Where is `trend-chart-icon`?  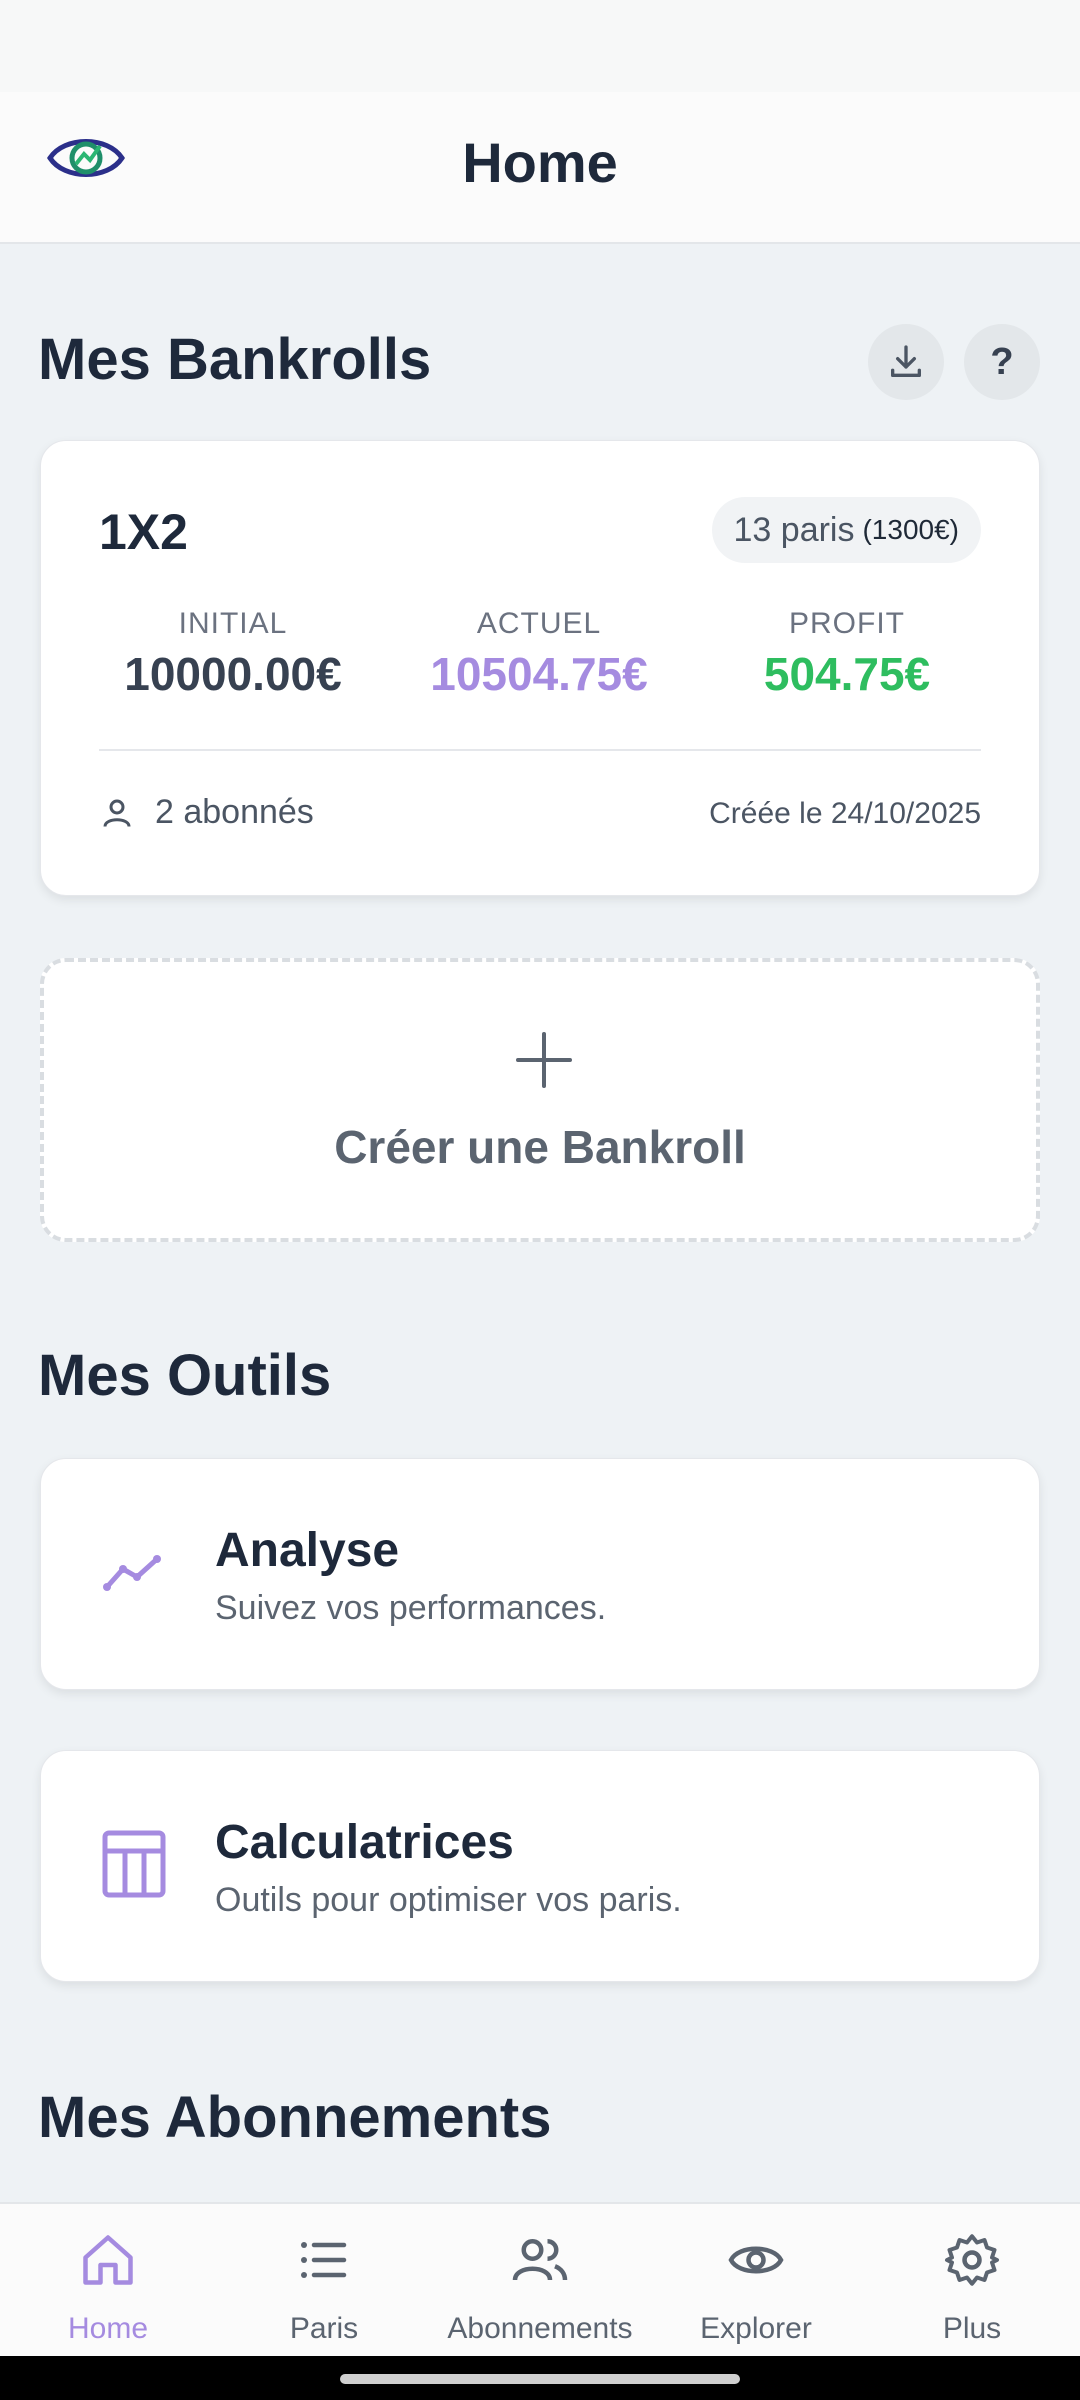
trend-chart-icon is located at coordinates (132, 1573).